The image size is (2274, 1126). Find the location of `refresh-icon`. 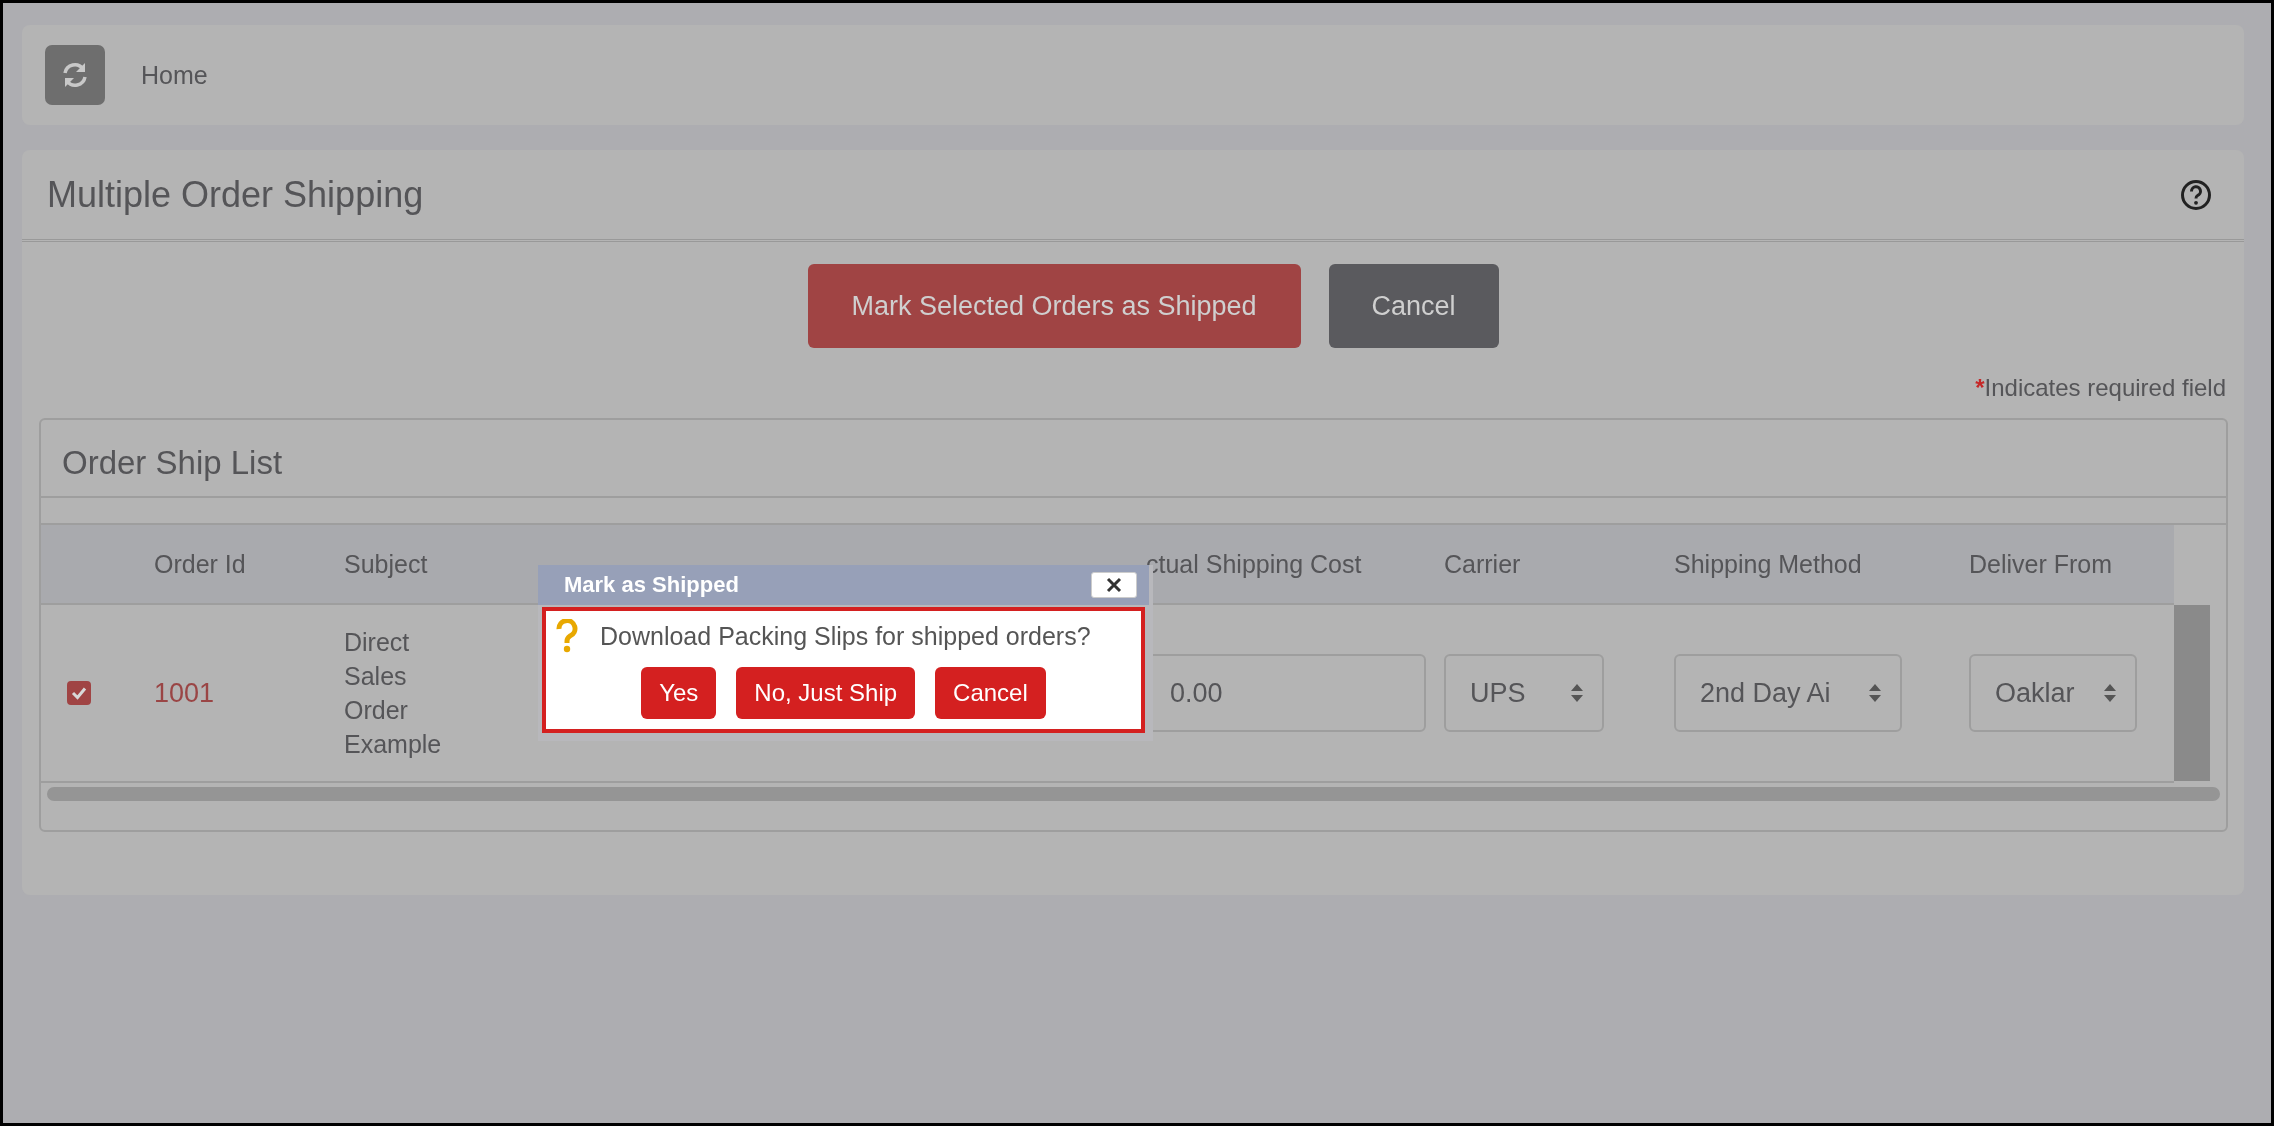

refresh-icon is located at coordinates (75, 75).